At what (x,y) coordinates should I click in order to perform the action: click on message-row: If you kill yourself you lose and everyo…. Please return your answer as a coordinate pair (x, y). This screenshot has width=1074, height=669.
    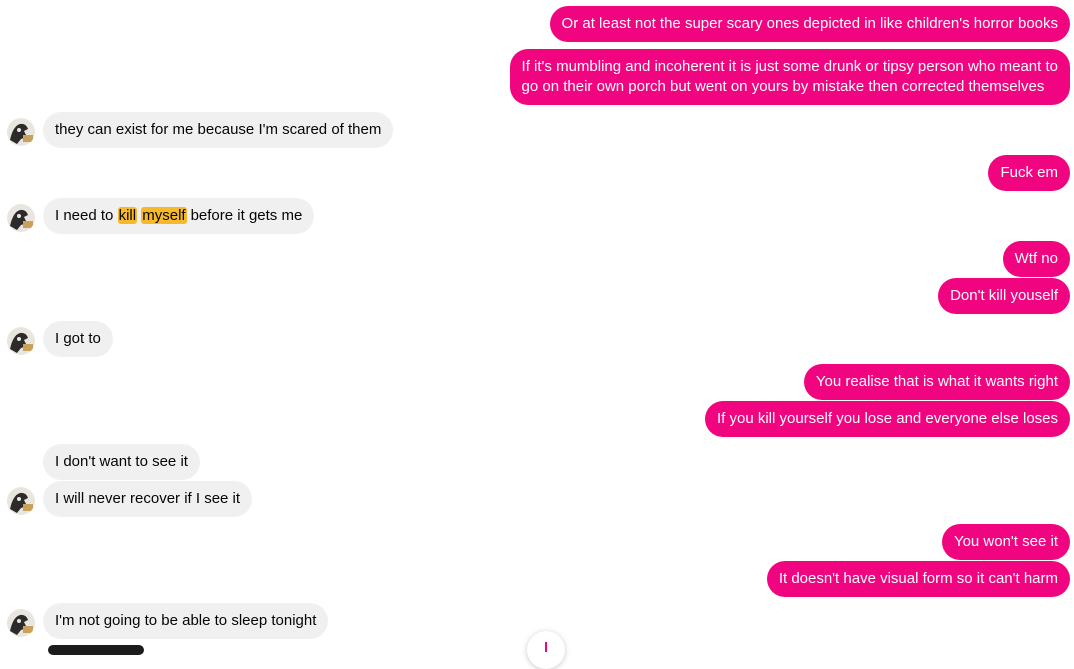
    Looking at the image, I should click on (537, 419).